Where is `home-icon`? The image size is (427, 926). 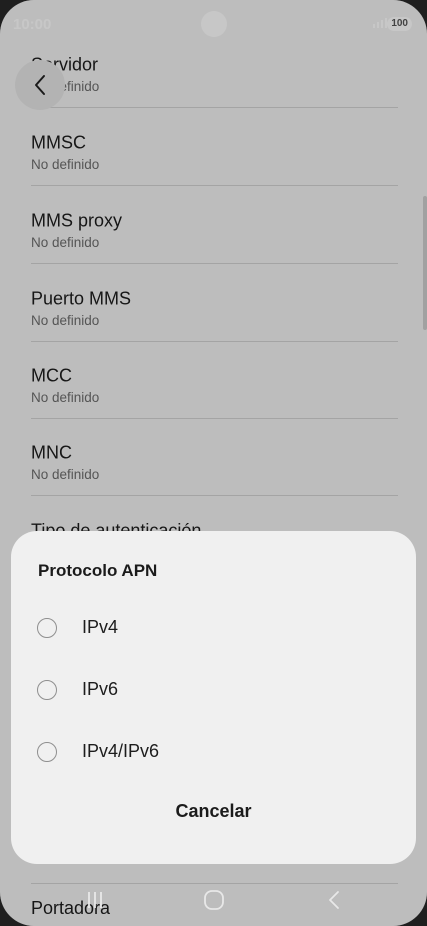
home-icon is located at coordinates (214, 900).